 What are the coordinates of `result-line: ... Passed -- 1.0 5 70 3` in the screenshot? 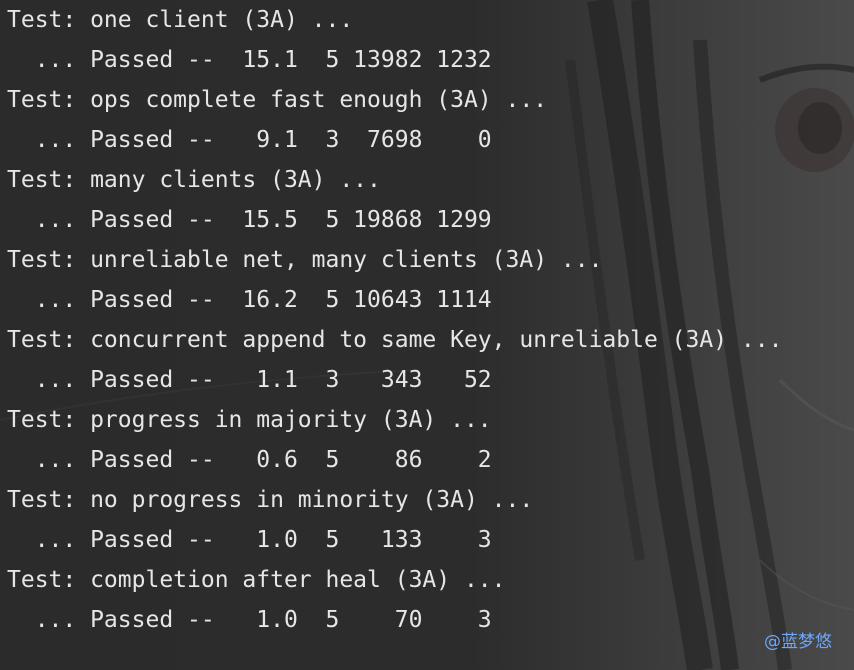 It's located at (249, 620).